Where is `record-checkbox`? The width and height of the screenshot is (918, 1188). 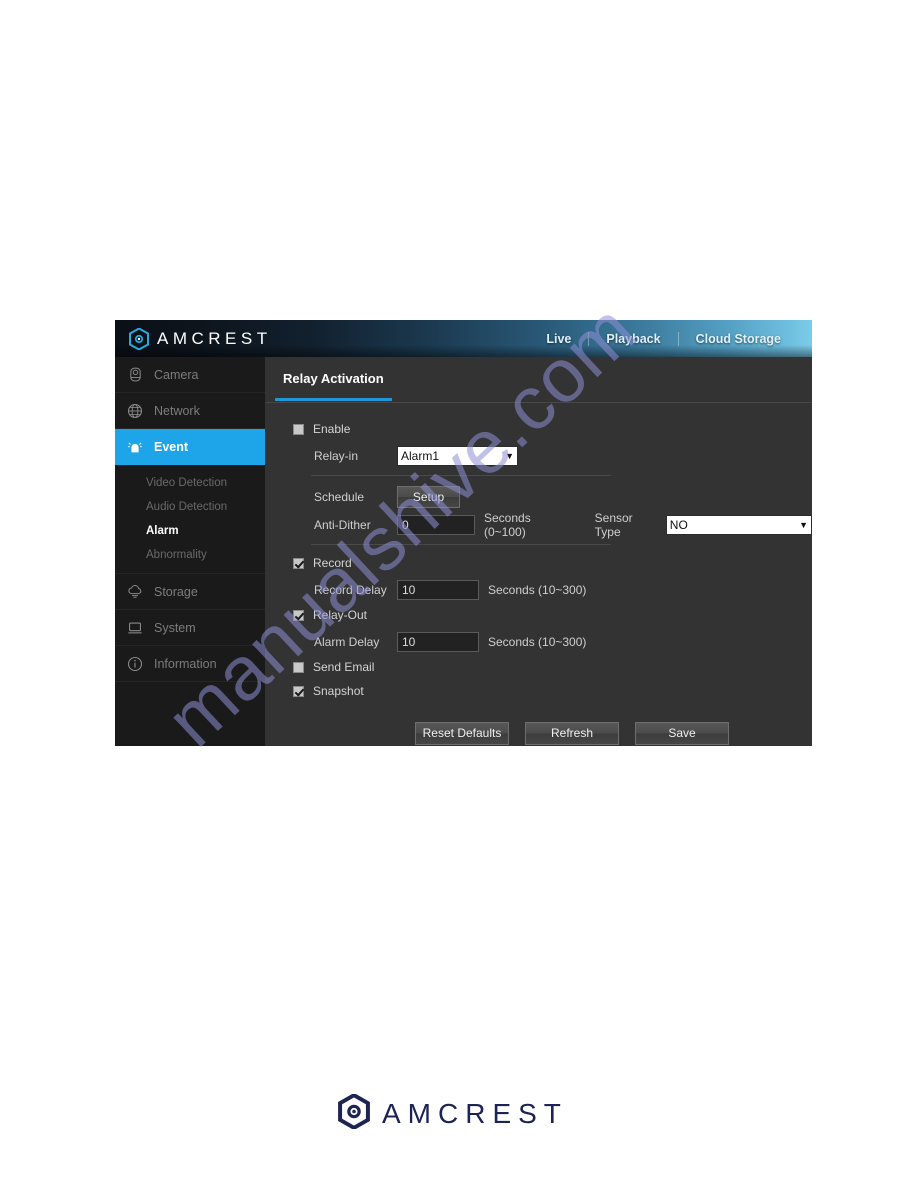
record-checkbox is located at coordinates (298, 563).